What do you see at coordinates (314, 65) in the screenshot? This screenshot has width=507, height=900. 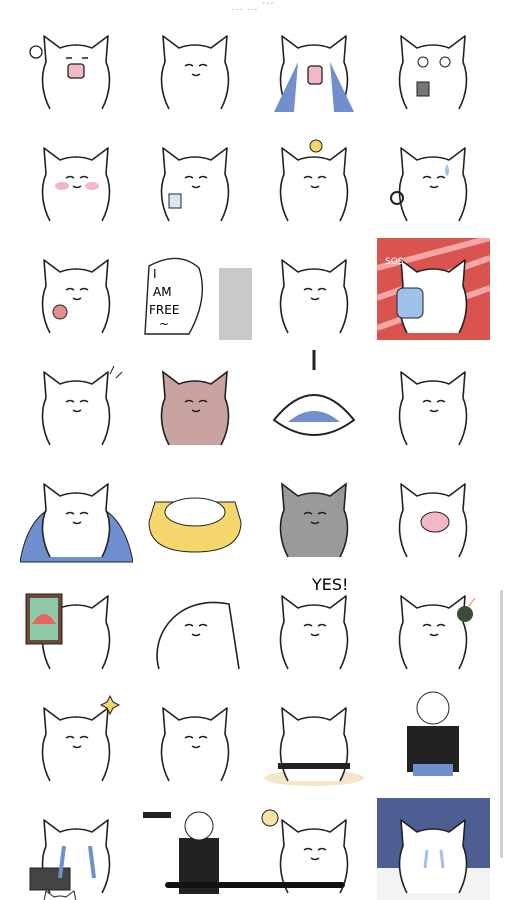 I see `sticker-cat-crying-streams` at bounding box center [314, 65].